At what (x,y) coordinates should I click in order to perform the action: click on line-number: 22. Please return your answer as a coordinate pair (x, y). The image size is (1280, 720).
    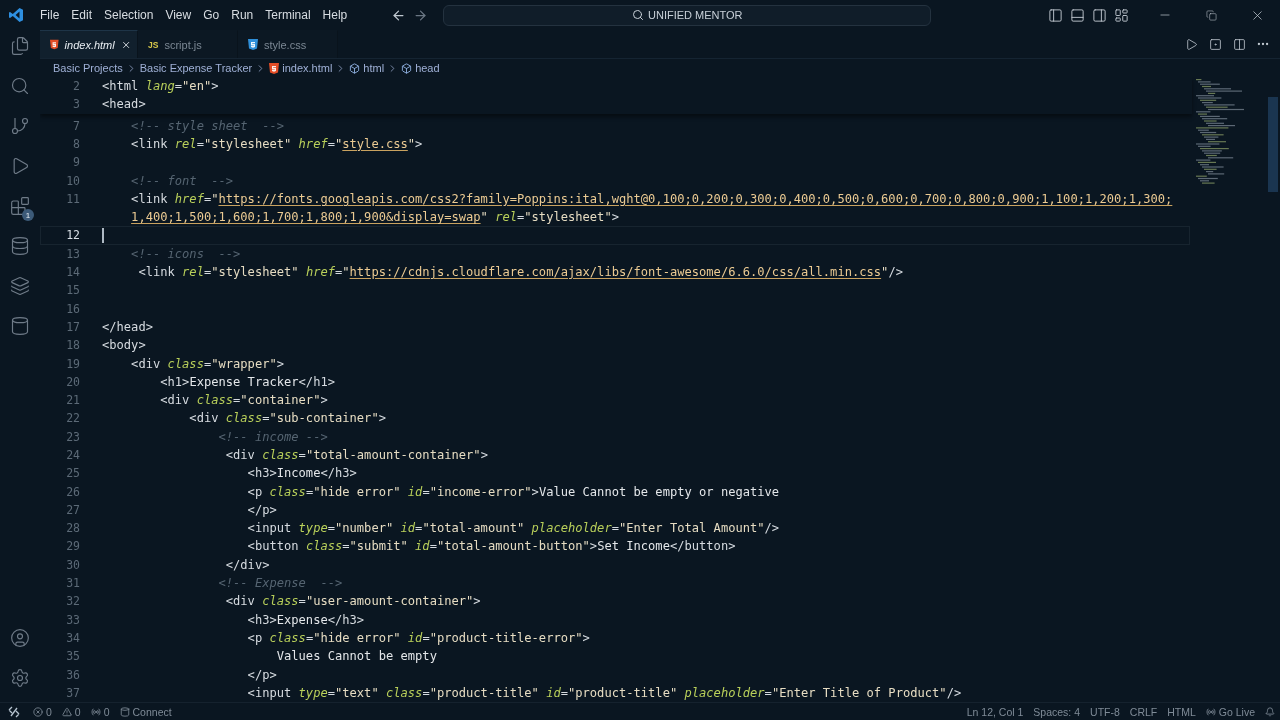
    Looking at the image, I should click on (72, 418).